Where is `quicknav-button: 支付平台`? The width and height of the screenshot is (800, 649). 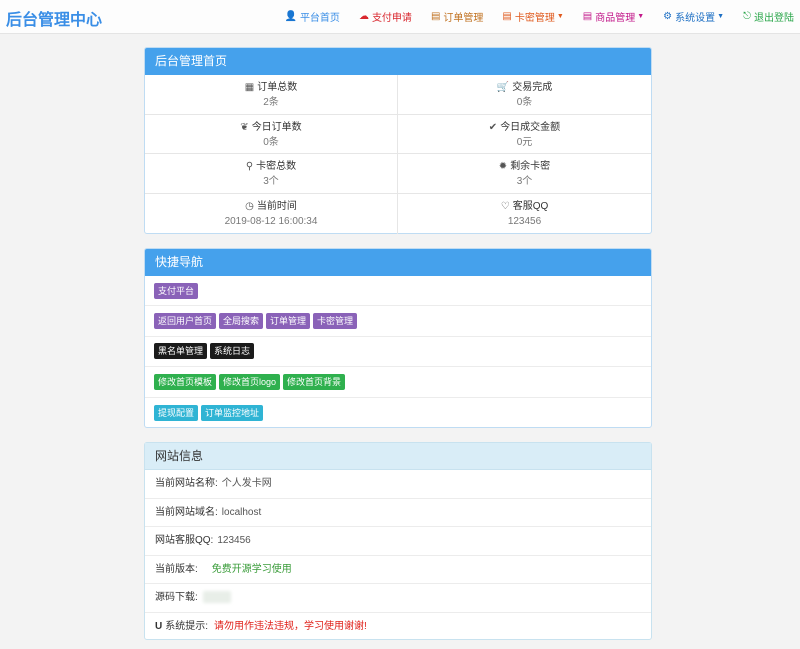
quicknav-button: 支付平台 is located at coordinates (176, 290).